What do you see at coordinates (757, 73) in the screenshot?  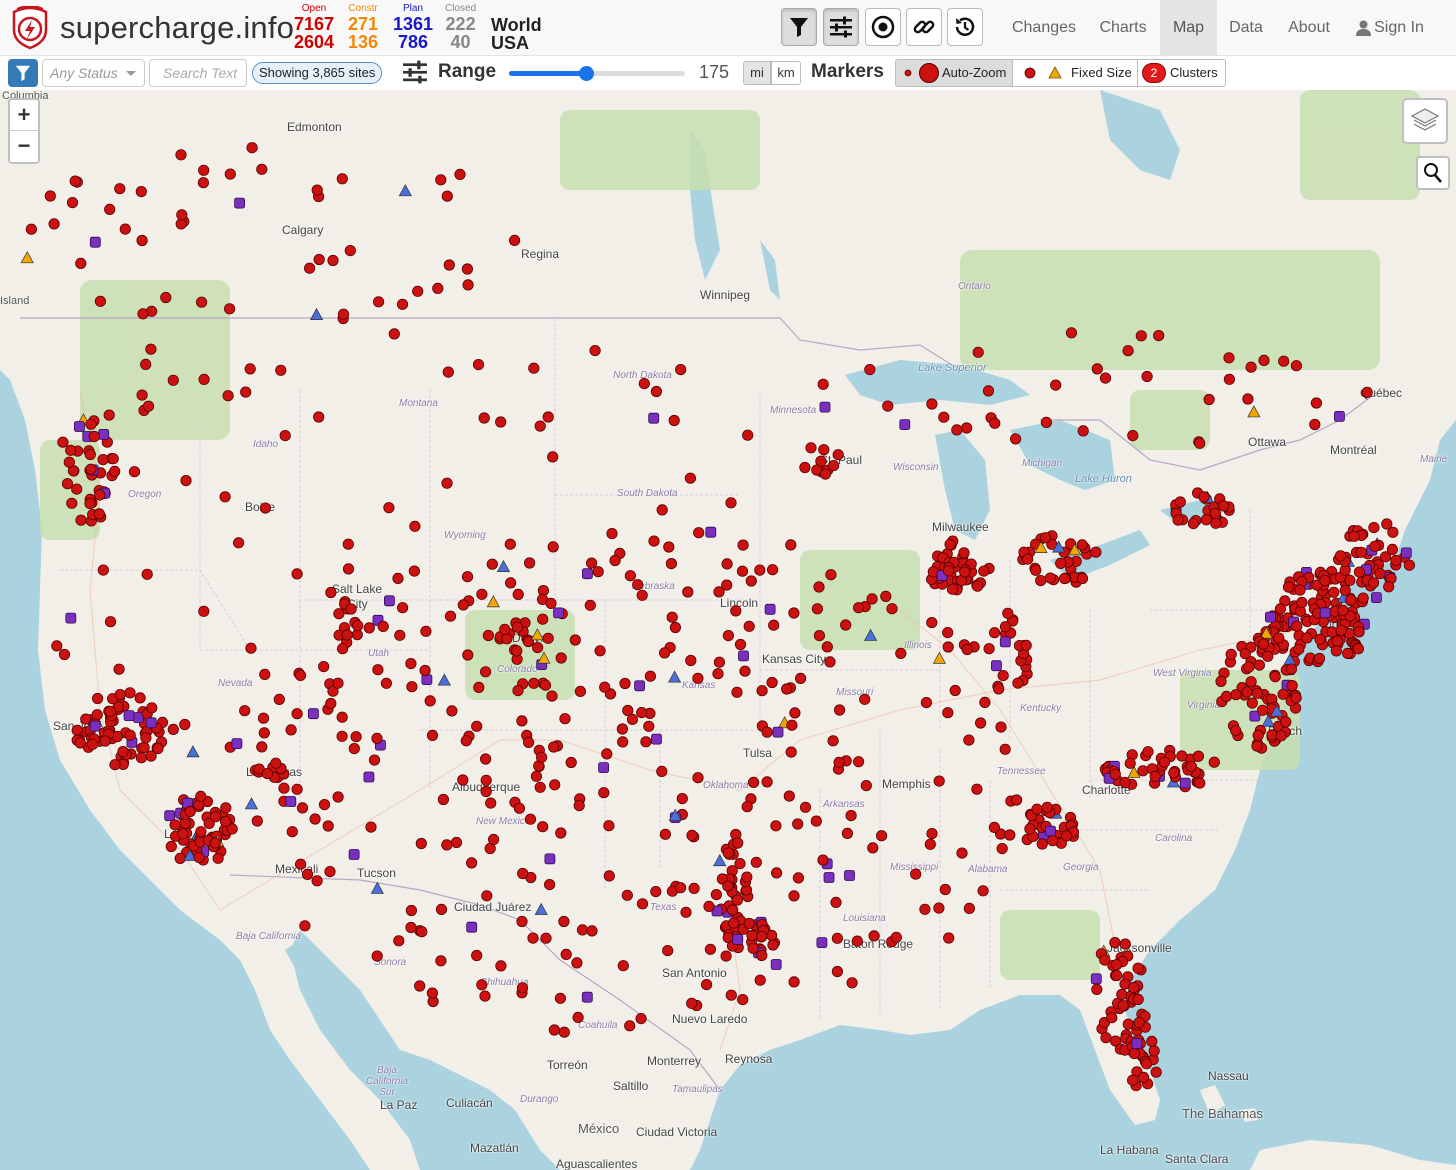 I see `unit-mi-button: mi` at bounding box center [757, 73].